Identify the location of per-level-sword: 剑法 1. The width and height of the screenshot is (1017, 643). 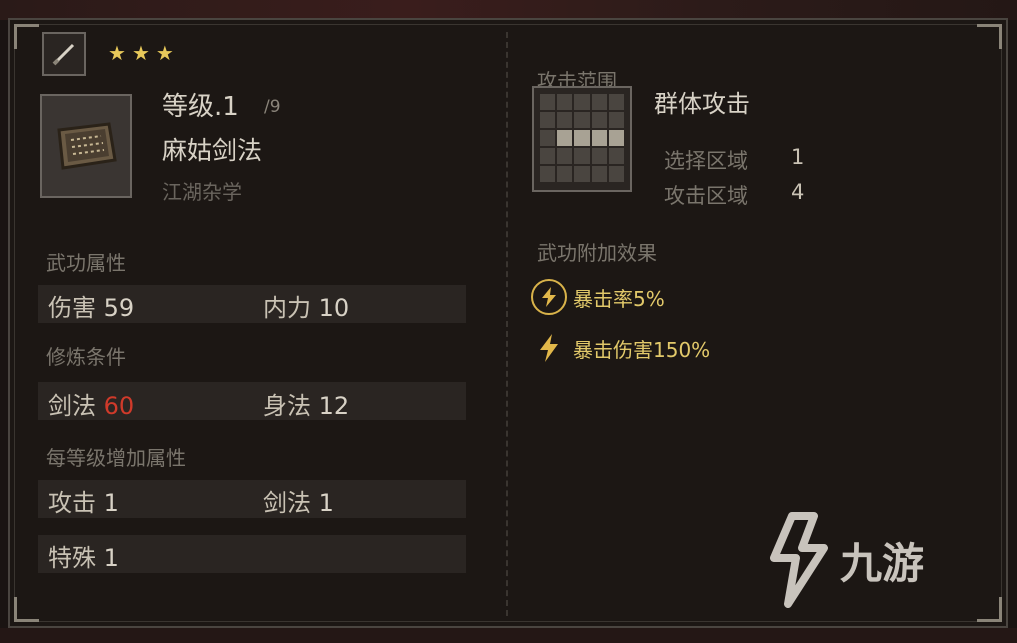
(298, 500).